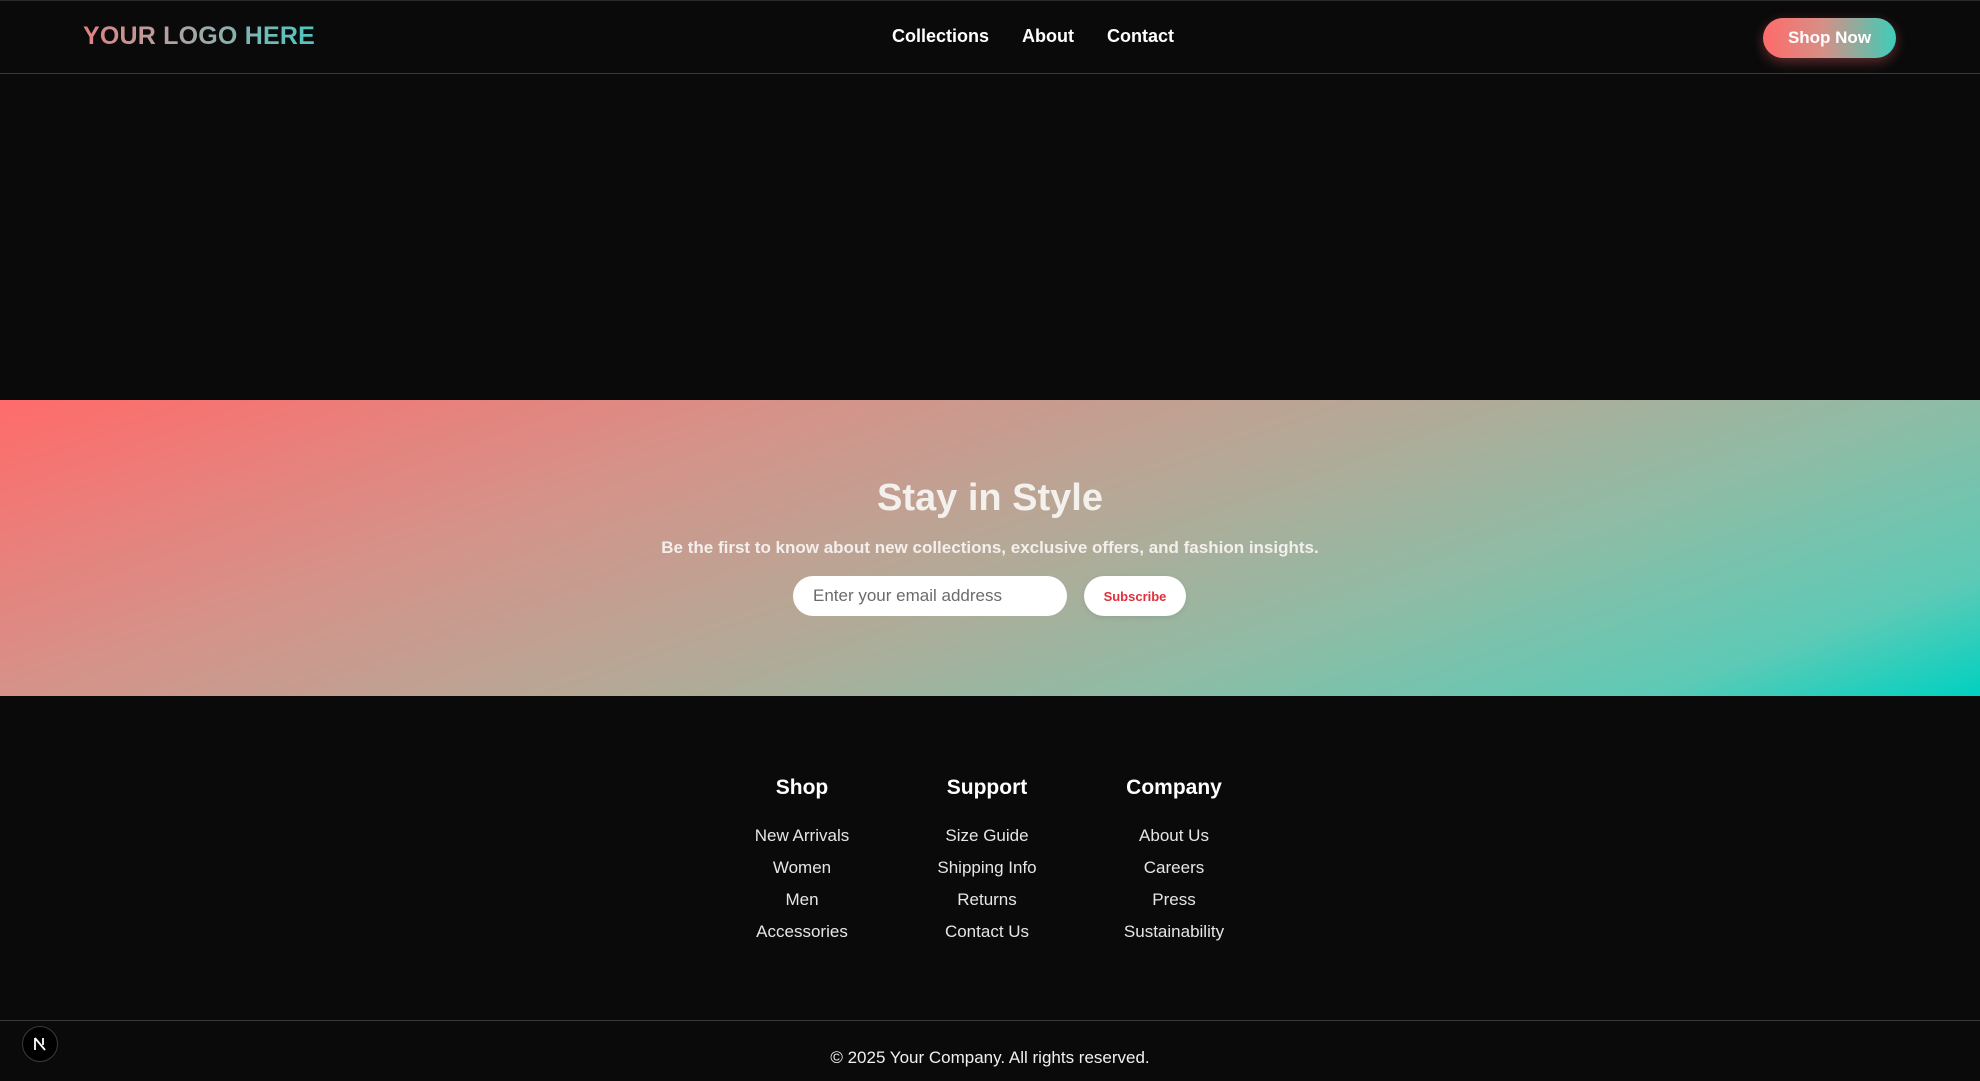  Describe the element at coordinates (940, 36) in the screenshot. I see `nav-link-collections: Collections` at that location.